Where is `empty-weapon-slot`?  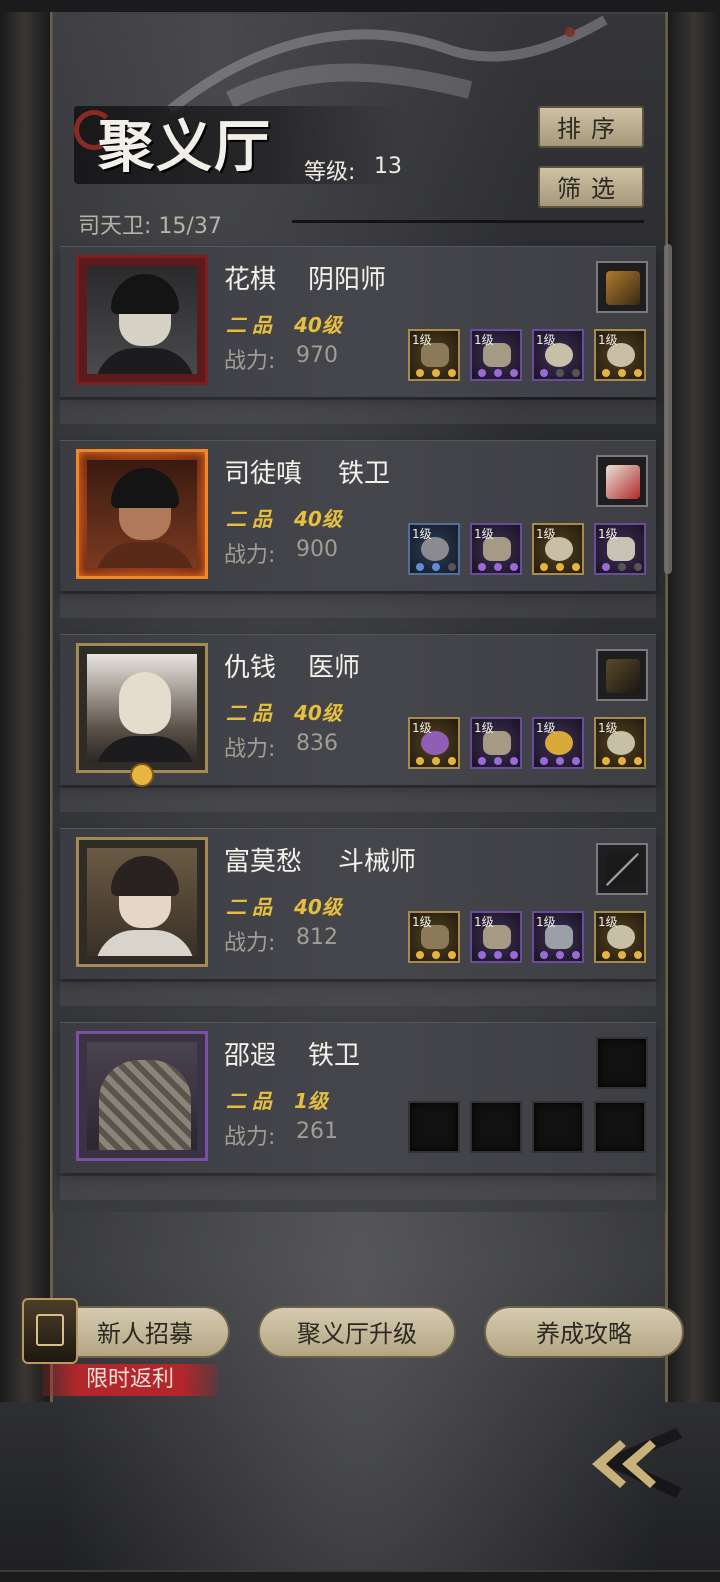
empty-weapon-slot is located at coordinates (622, 1063).